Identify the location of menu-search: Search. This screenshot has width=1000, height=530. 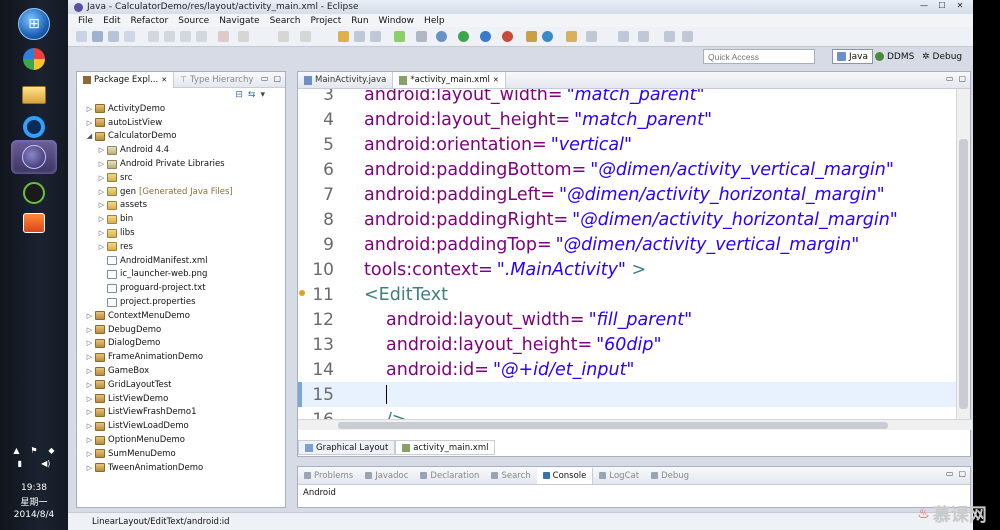
(285, 21).